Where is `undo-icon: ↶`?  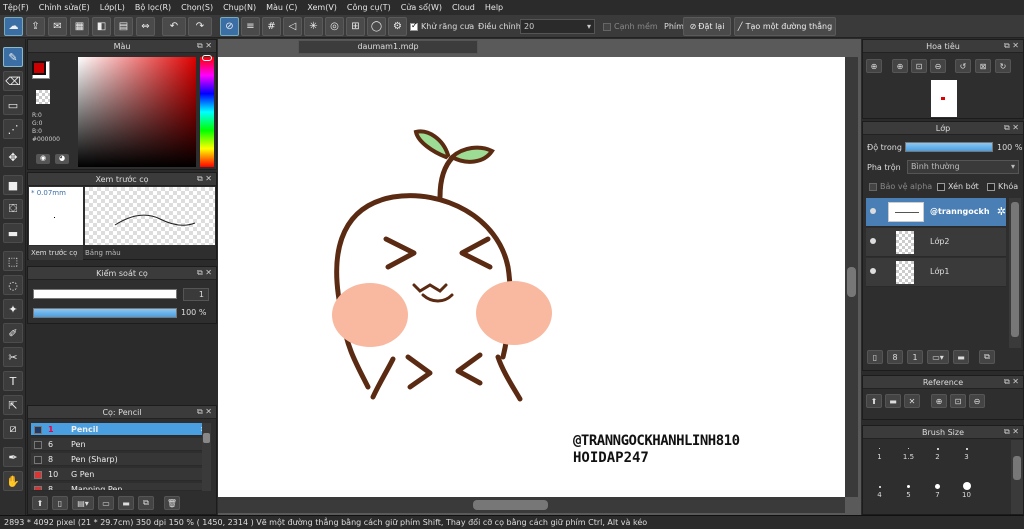 undo-icon: ↶ is located at coordinates (174, 26).